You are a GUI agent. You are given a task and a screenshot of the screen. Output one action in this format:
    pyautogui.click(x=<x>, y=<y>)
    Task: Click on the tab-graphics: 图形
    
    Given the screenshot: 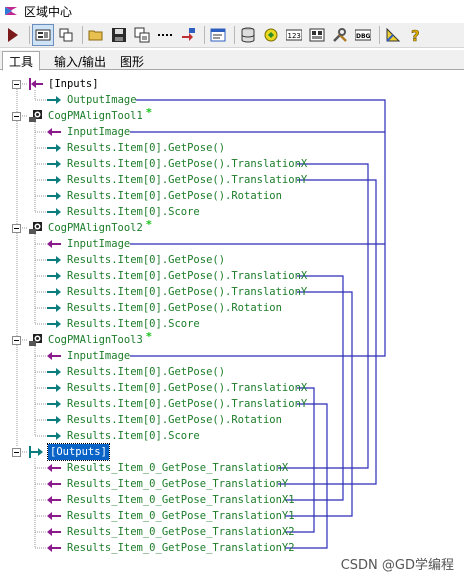 What is the action you would take?
    pyautogui.click(x=132, y=61)
    